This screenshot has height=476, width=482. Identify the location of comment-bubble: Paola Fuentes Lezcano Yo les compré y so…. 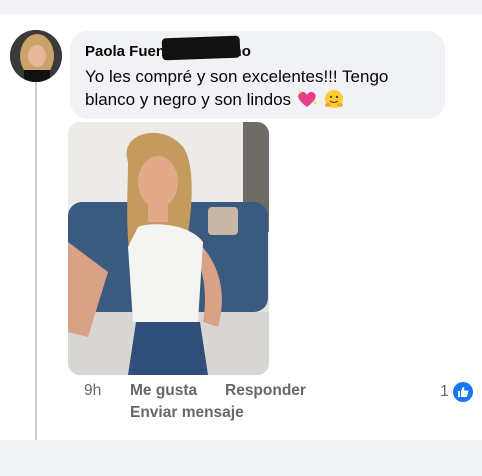
(257, 75).